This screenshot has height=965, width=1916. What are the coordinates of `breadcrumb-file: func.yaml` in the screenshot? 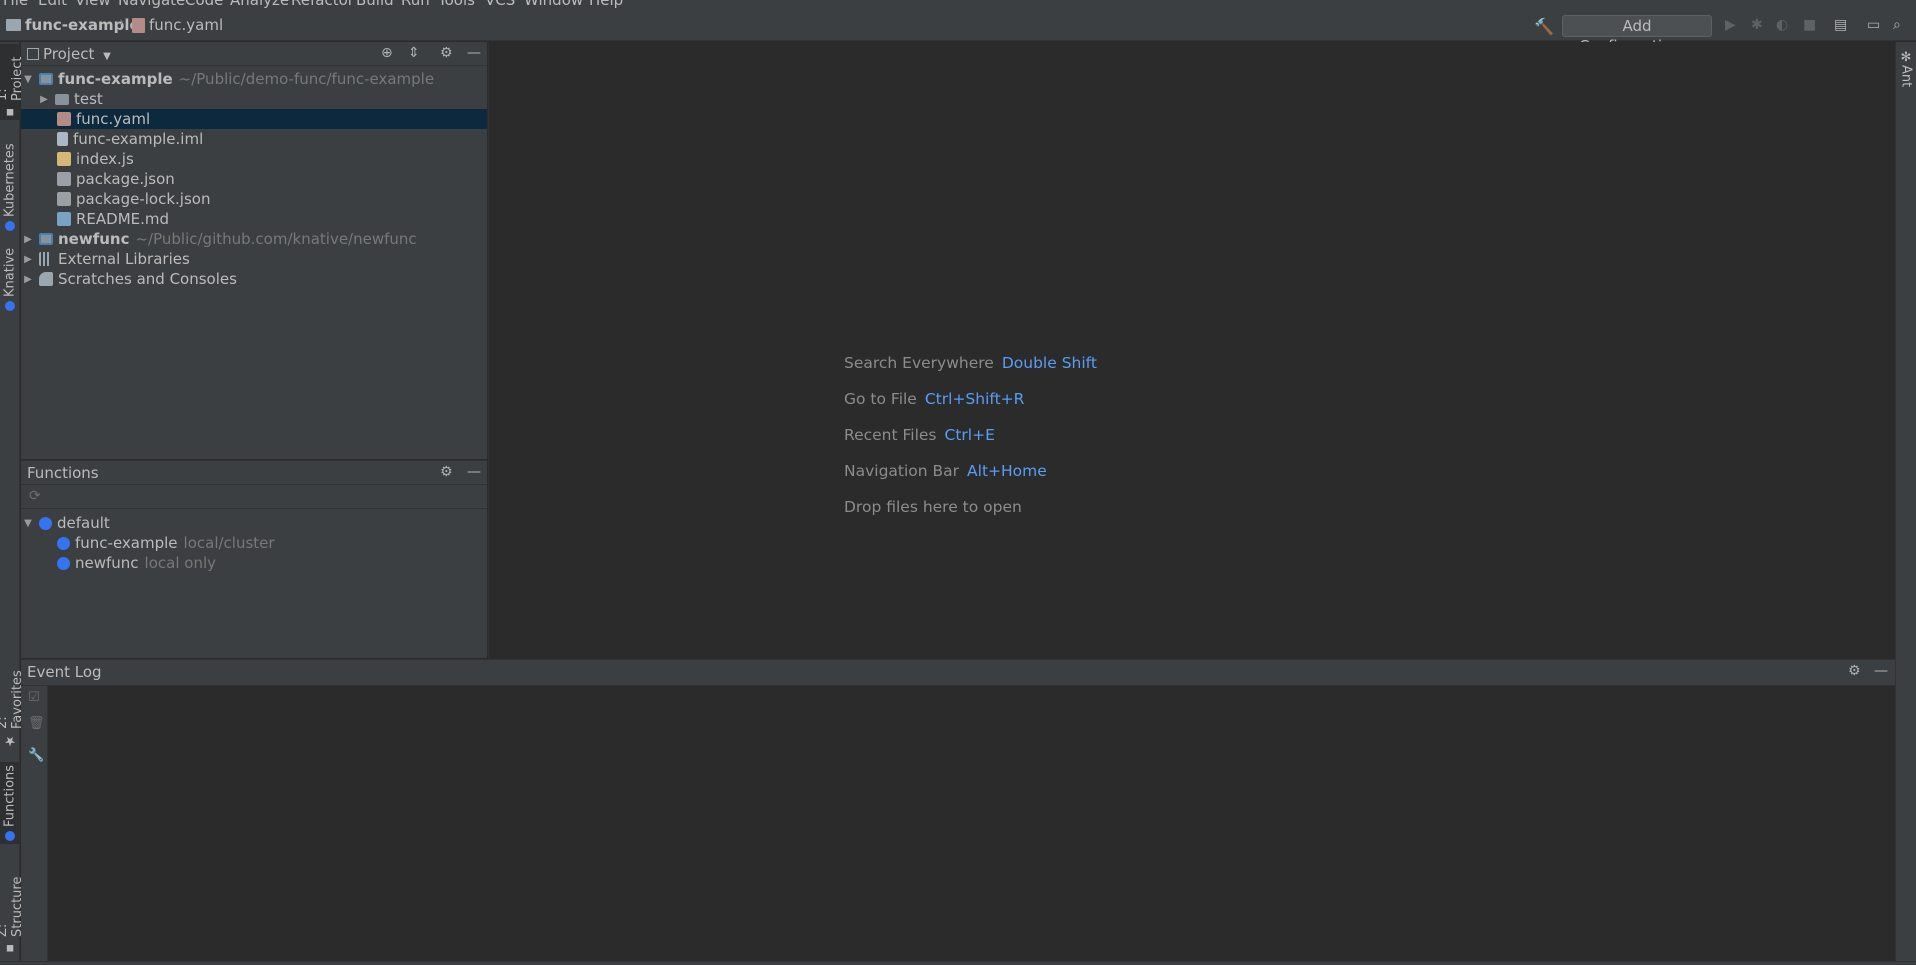 It's located at (177, 25).